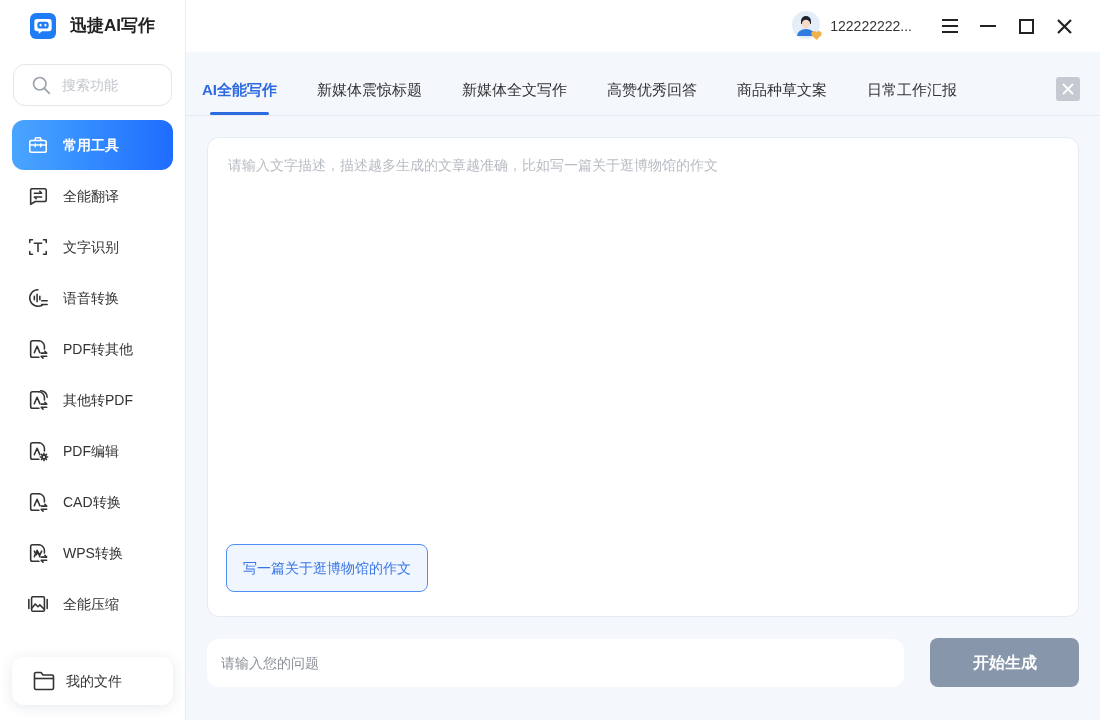 Image resolution: width=1100 pixels, height=720 pixels. I want to click on sidebar-item: WPS转换, so click(92, 553).